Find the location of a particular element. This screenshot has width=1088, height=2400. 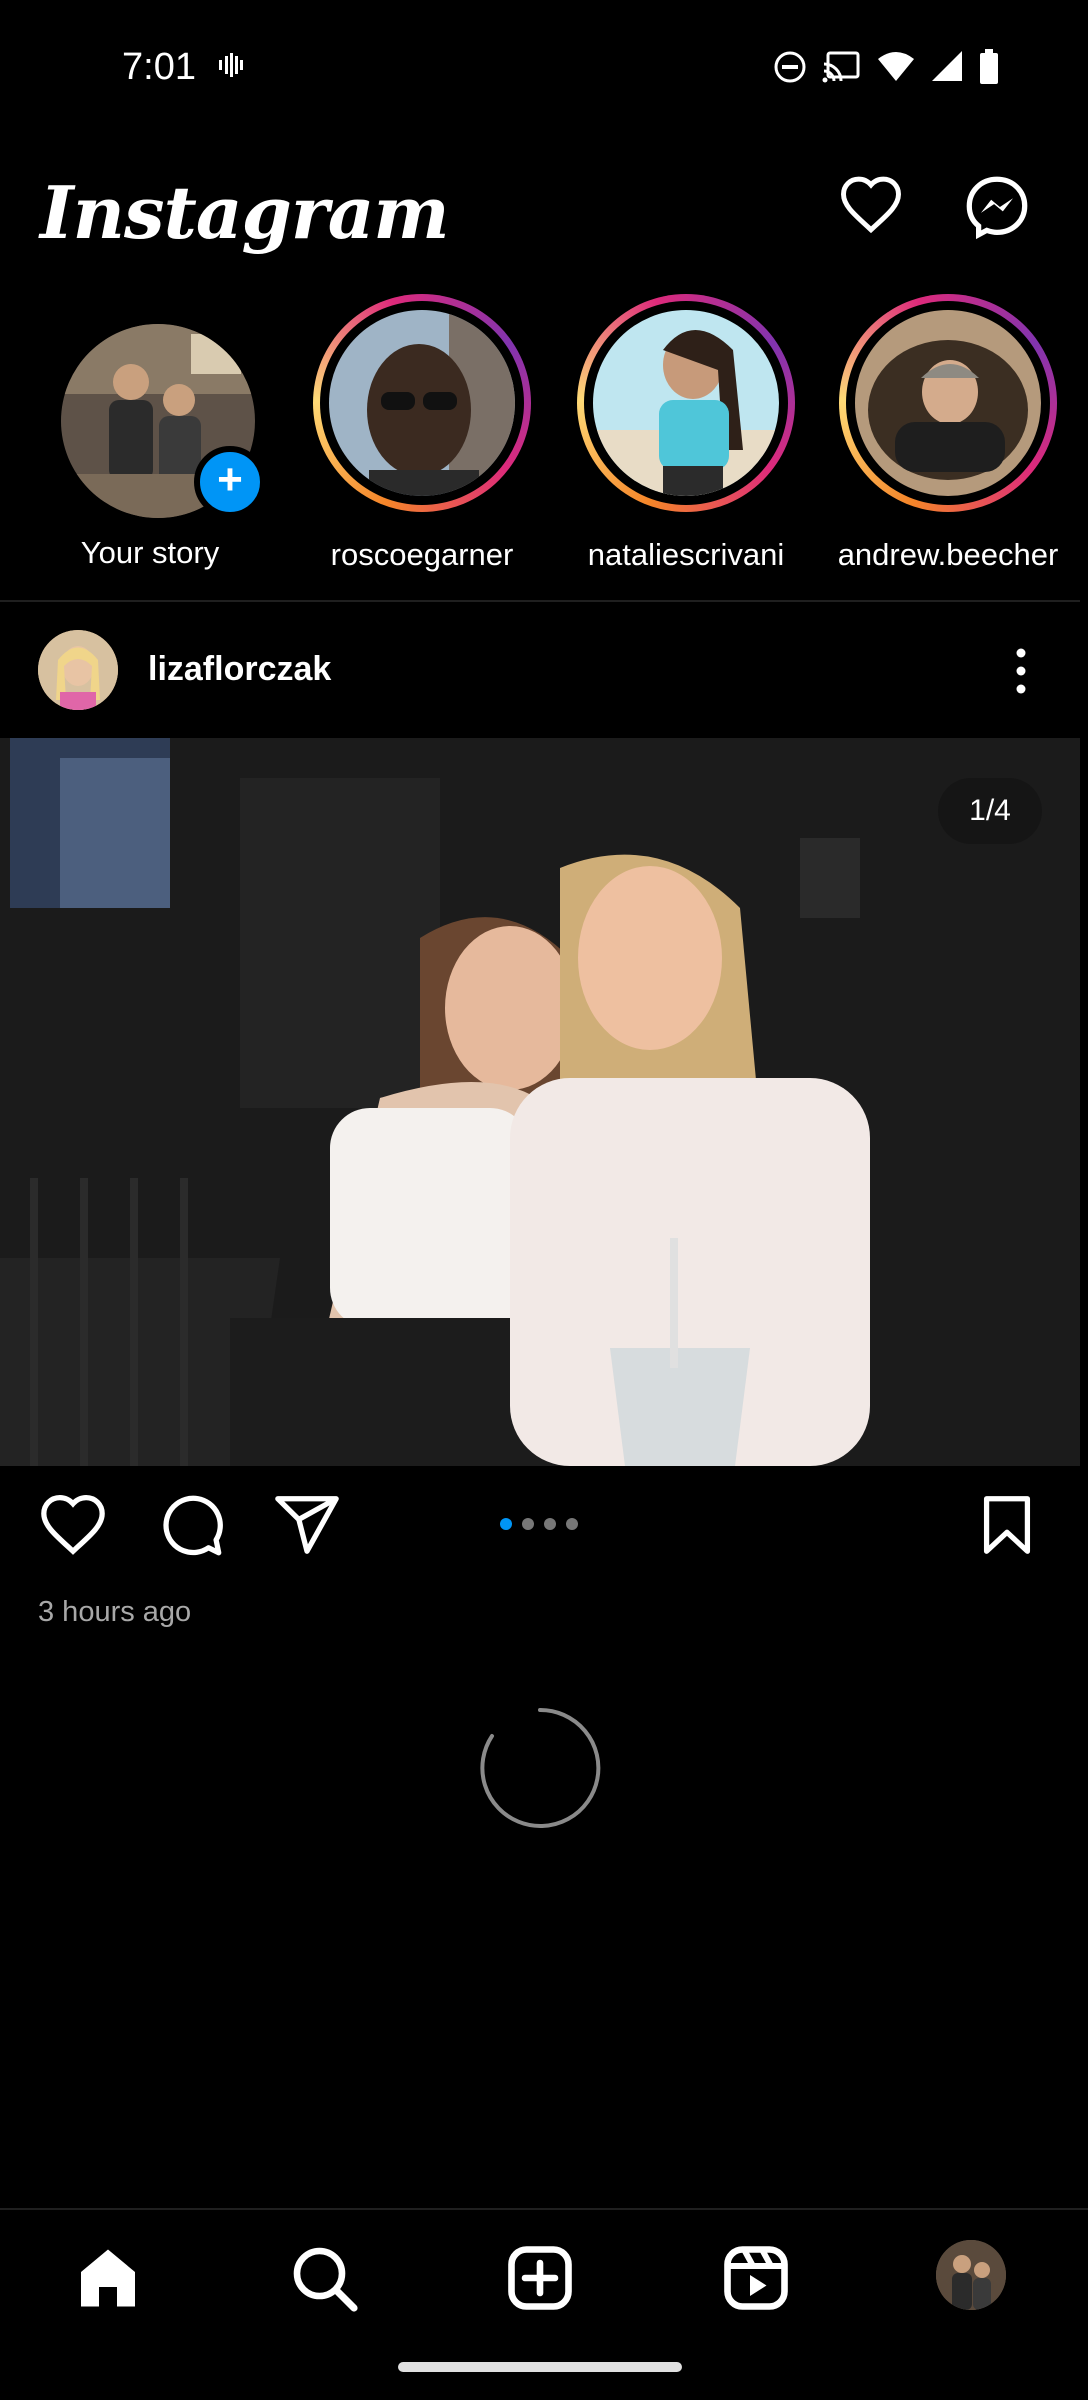

reels-icon is located at coordinates (756, 2278).